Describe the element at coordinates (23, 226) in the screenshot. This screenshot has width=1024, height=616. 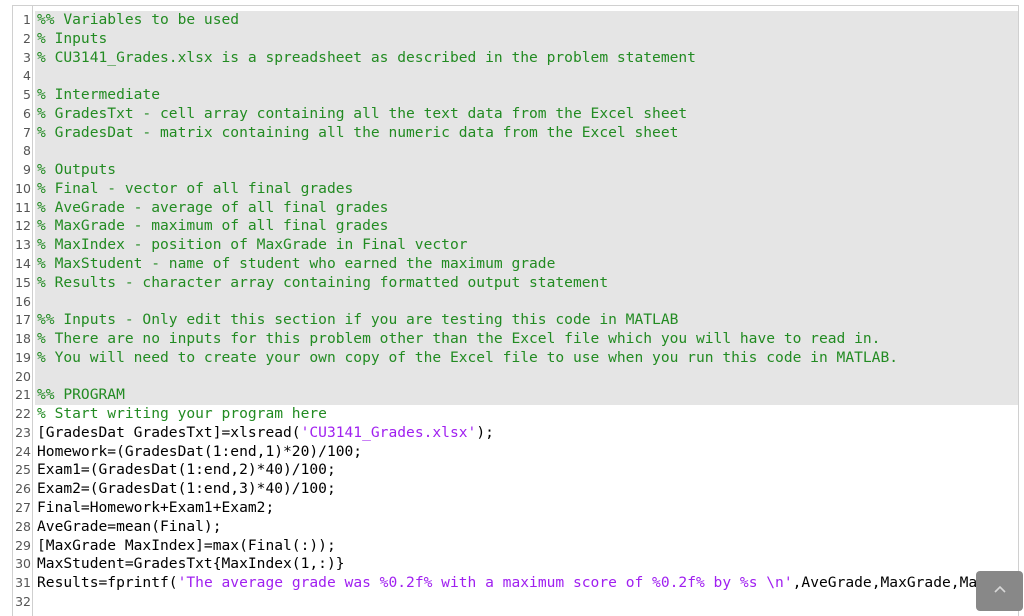
I see `line-number: 12` at that location.